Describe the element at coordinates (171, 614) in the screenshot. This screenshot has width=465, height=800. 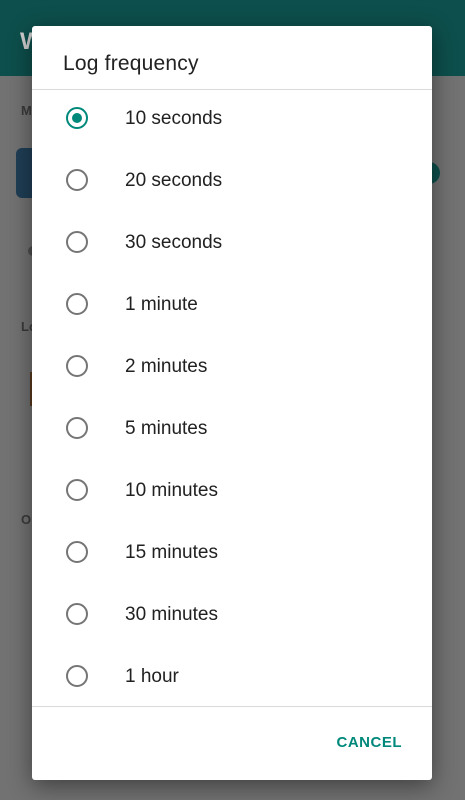
I see `option-label: 30 minutes` at that location.